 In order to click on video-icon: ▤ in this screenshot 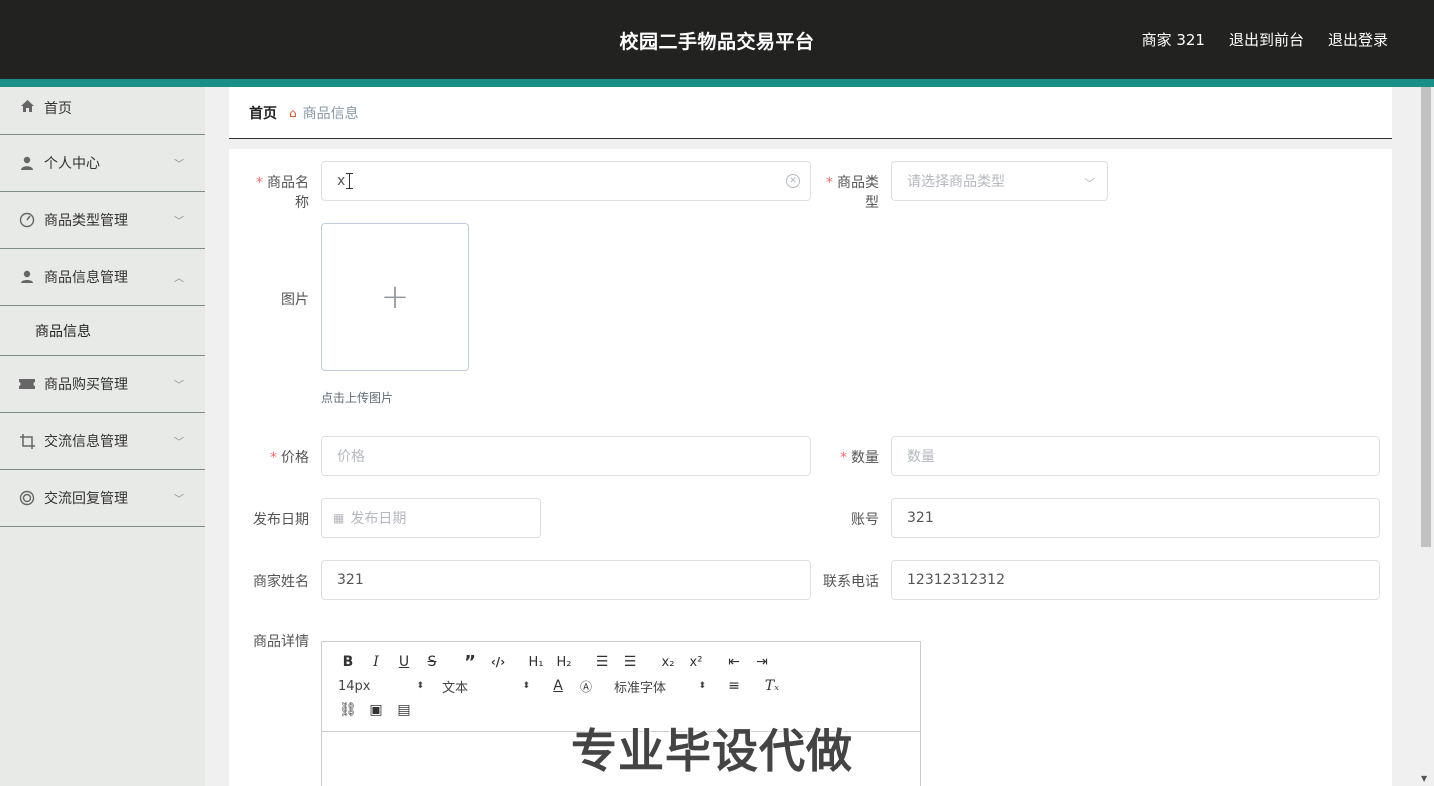, I will do `click(404, 710)`.